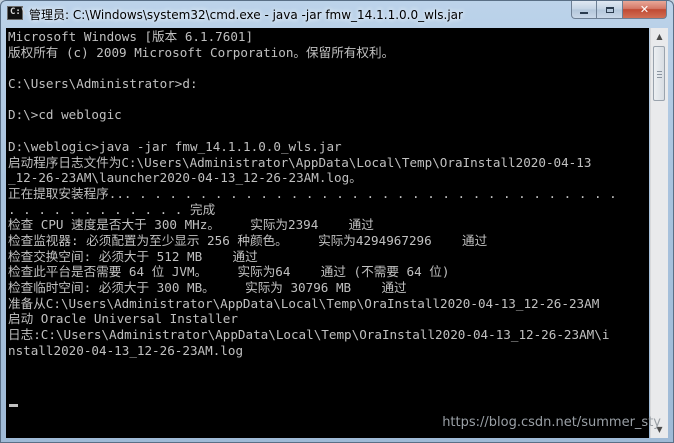  I want to click on prompt-glyph: C:\, so click(18, 12).